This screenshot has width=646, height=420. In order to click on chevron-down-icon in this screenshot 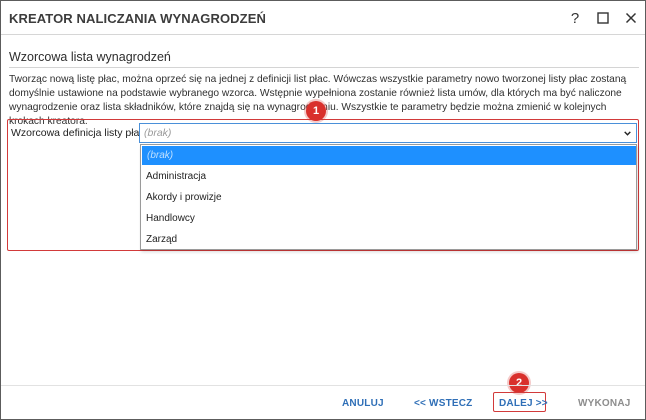, I will do `click(627, 133)`.